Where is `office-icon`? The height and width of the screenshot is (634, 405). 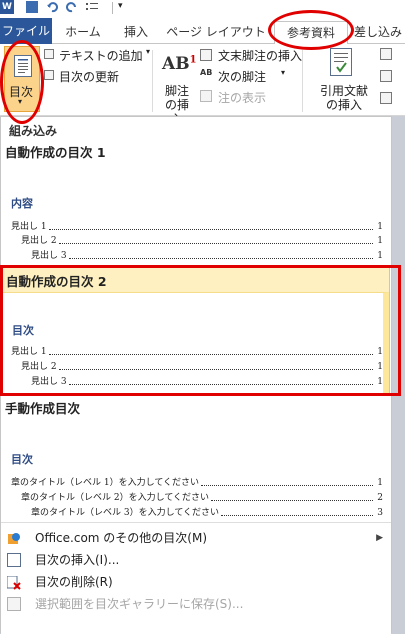 office-icon is located at coordinates (14, 538).